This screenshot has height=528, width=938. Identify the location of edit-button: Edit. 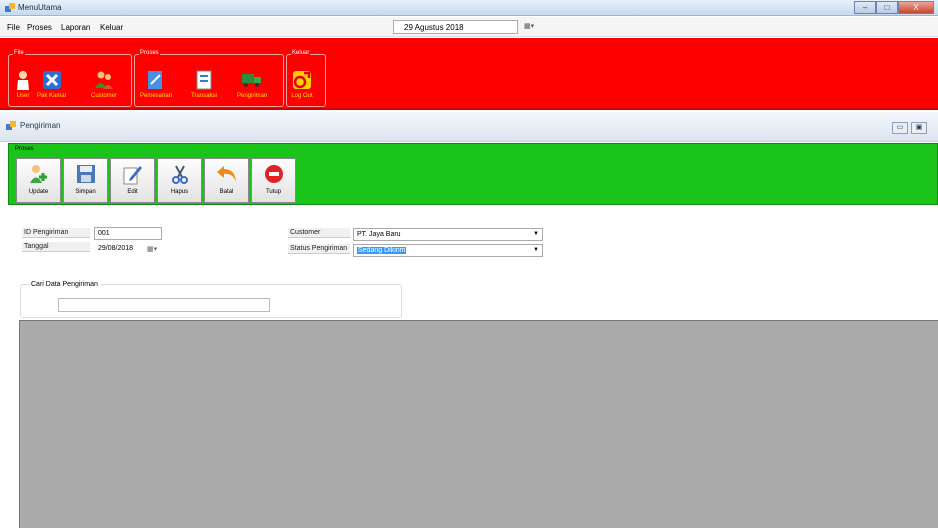
(132, 180).